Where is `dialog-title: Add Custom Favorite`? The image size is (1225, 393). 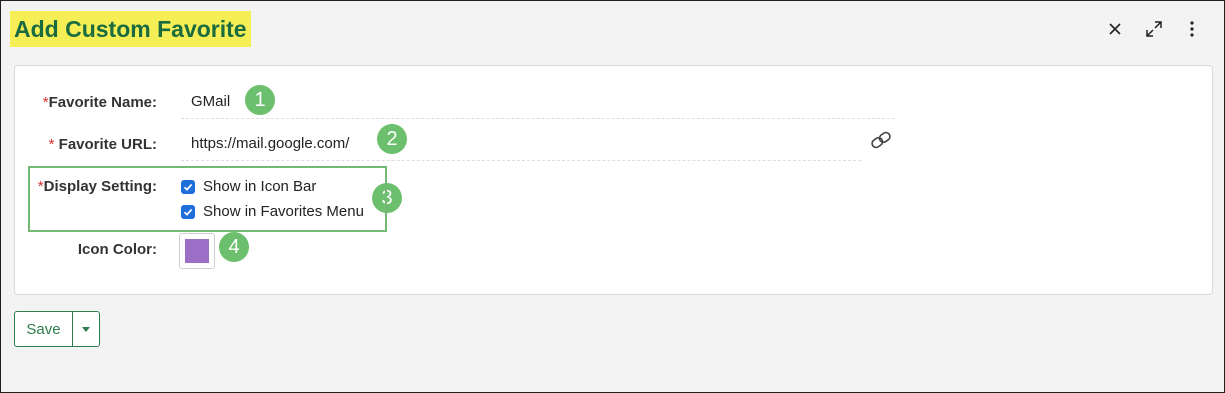
dialog-title: Add Custom Favorite is located at coordinates (130, 29).